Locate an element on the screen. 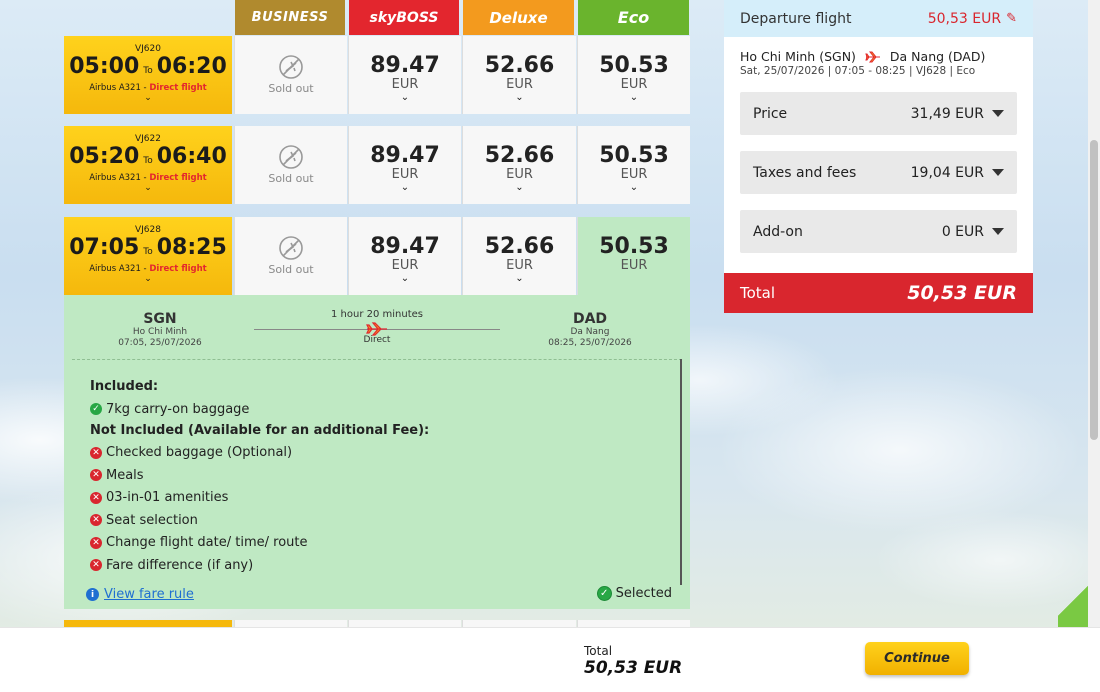 Image resolution: width=1100 pixels, height=692 pixels. continue-button: Continue is located at coordinates (917, 658).